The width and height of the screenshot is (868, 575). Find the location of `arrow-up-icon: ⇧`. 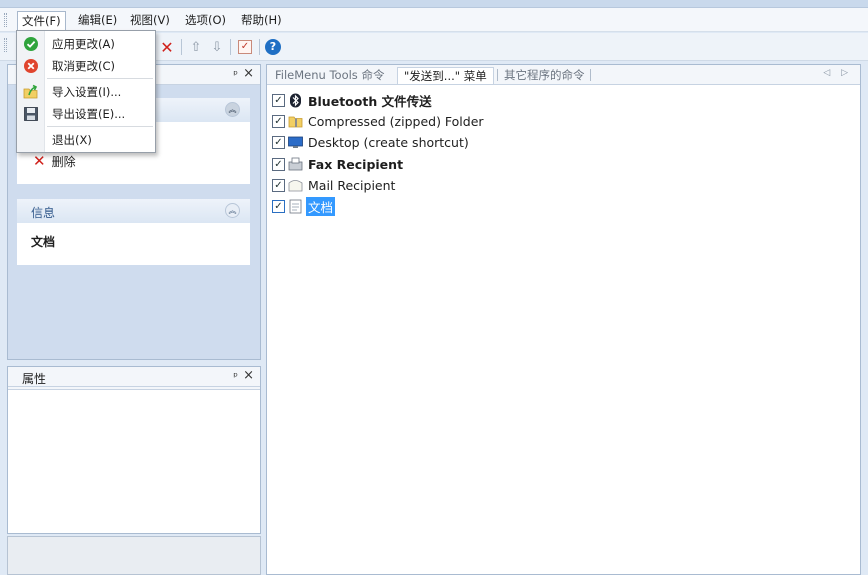

arrow-up-icon: ⇧ is located at coordinates (196, 47).